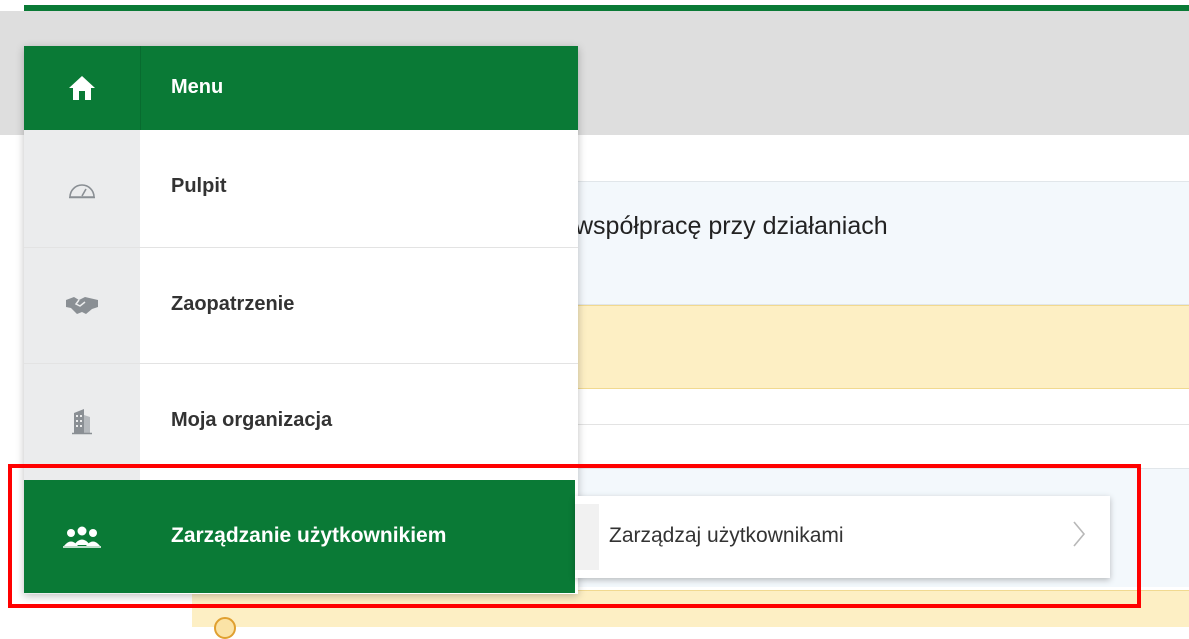 Image resolution: width=1189 pixels, height=639 pixels. Describe the element at coordinates (225, 628) in the screenshot. I see `warning-icon` at that location.